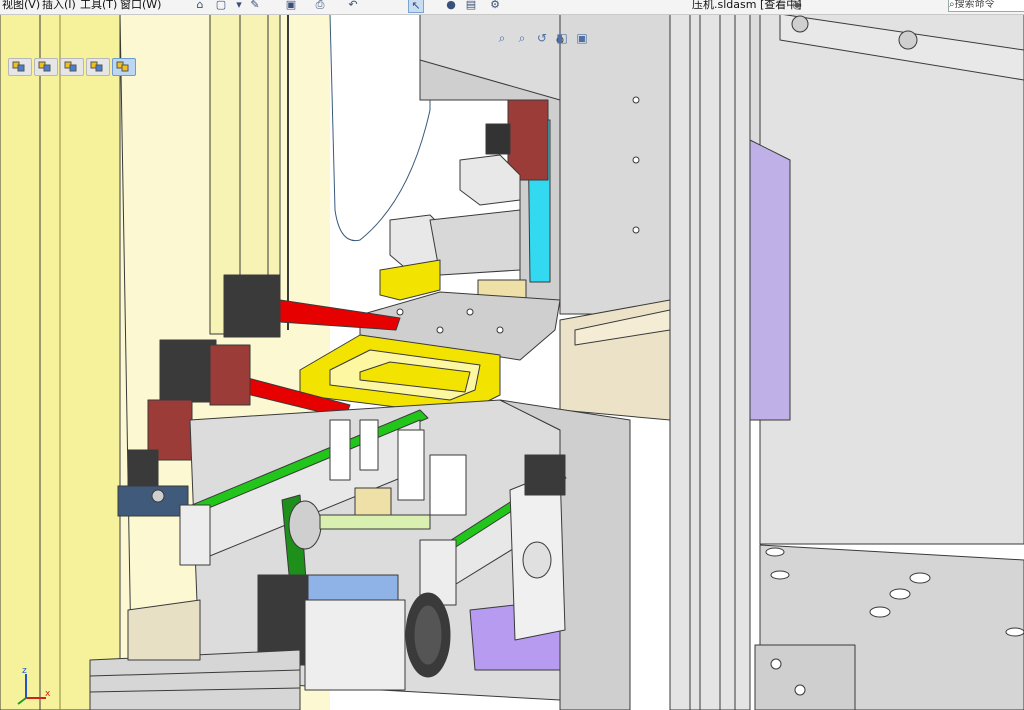 This screenshot has width=1024, height=710. I want to click on breadcrumb, so click(73, 67).